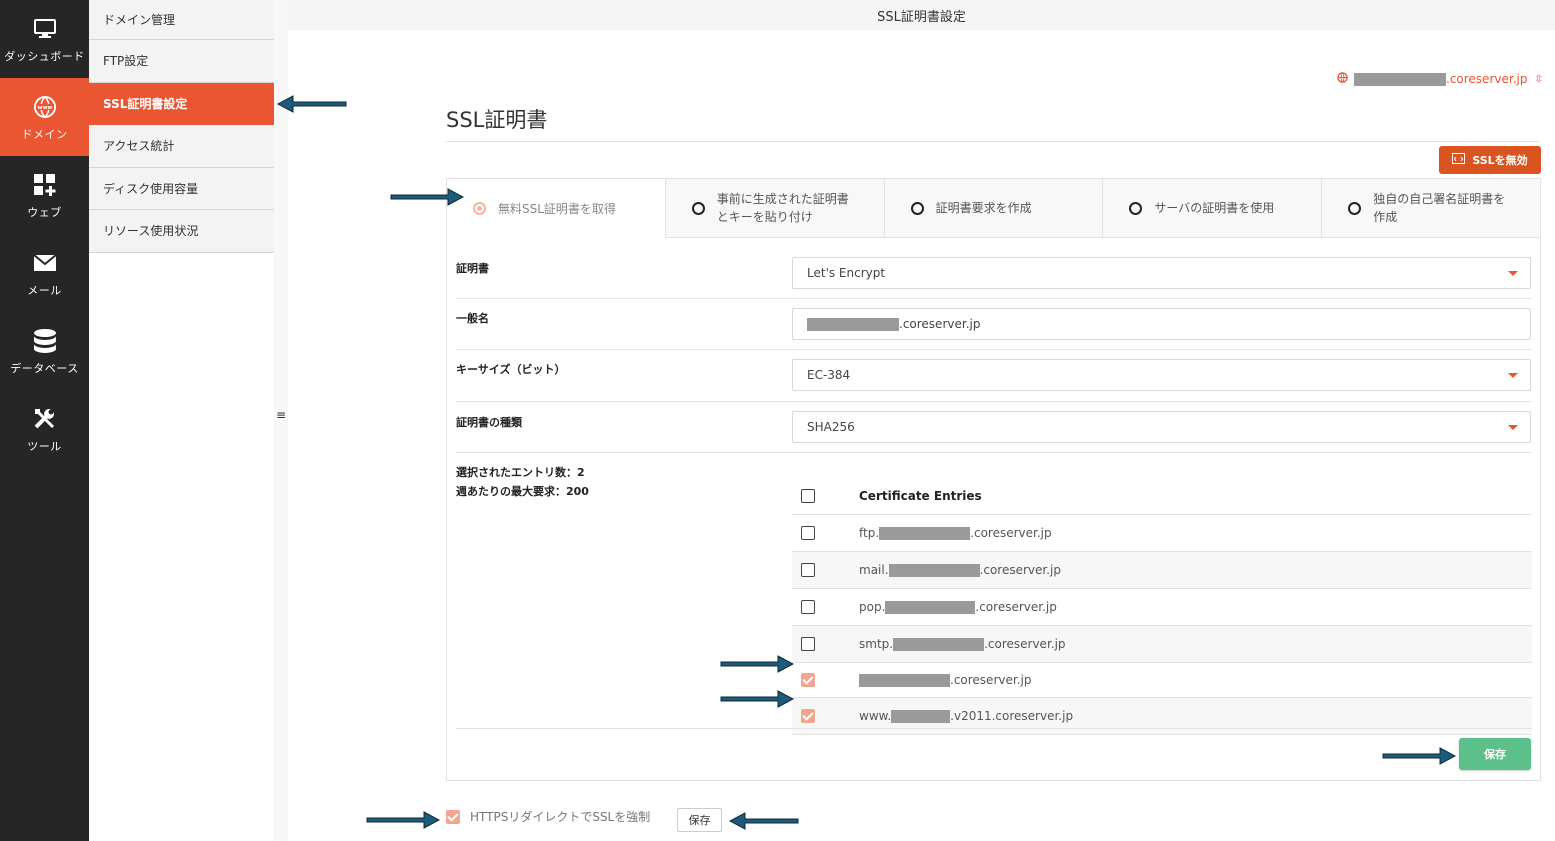 Image resolution: width=1555 pixels, height=841 pixels. Describe the element at coordinates (1495, 754) in the screenshot. I see `save-button: 保存` at that location.